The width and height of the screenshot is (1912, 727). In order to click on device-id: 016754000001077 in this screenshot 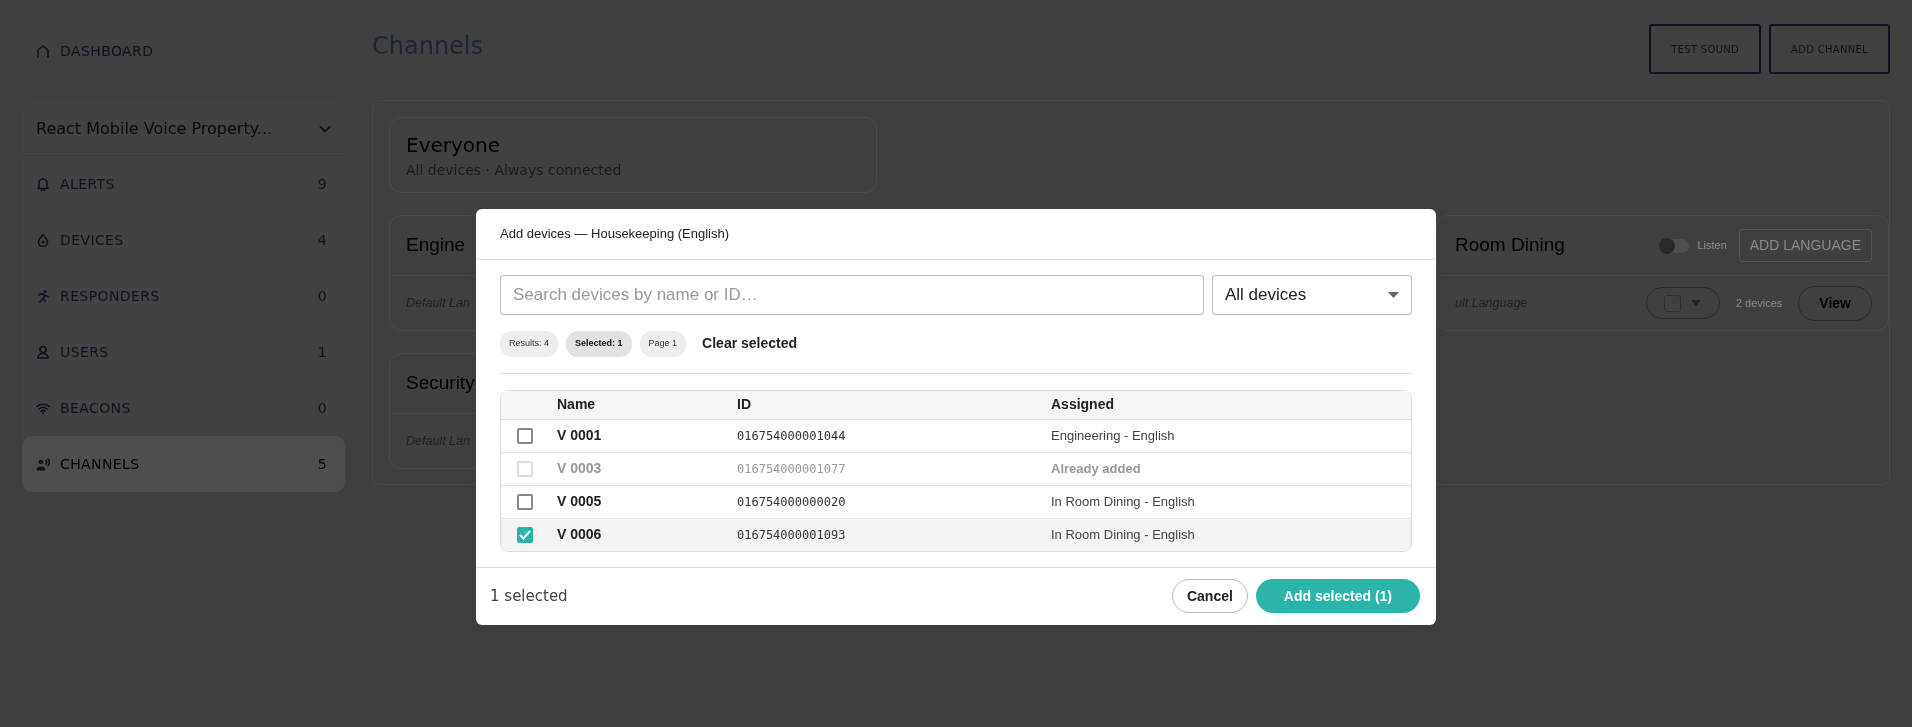, I will do `click(792, 469)`.